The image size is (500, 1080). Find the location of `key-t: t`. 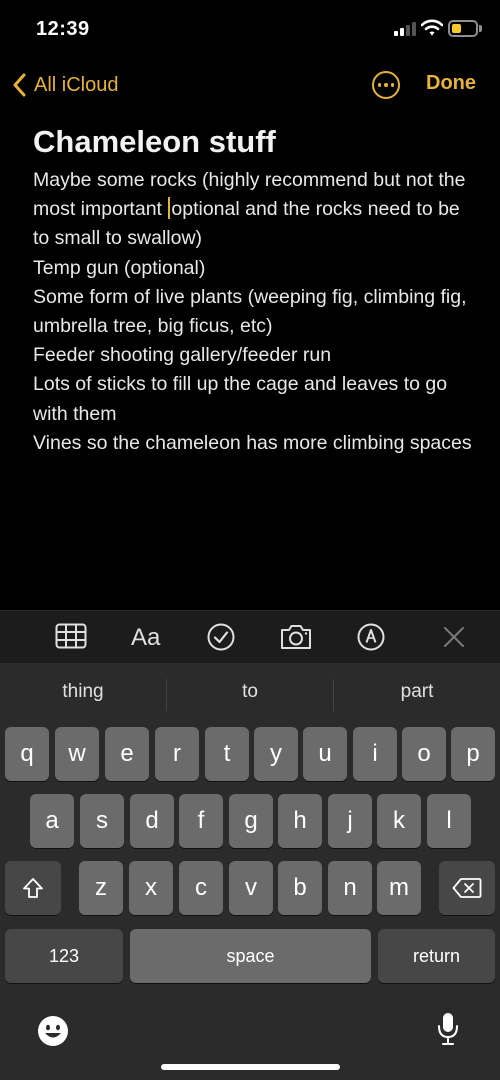

key-t: t is located at coordinates (227, 754).